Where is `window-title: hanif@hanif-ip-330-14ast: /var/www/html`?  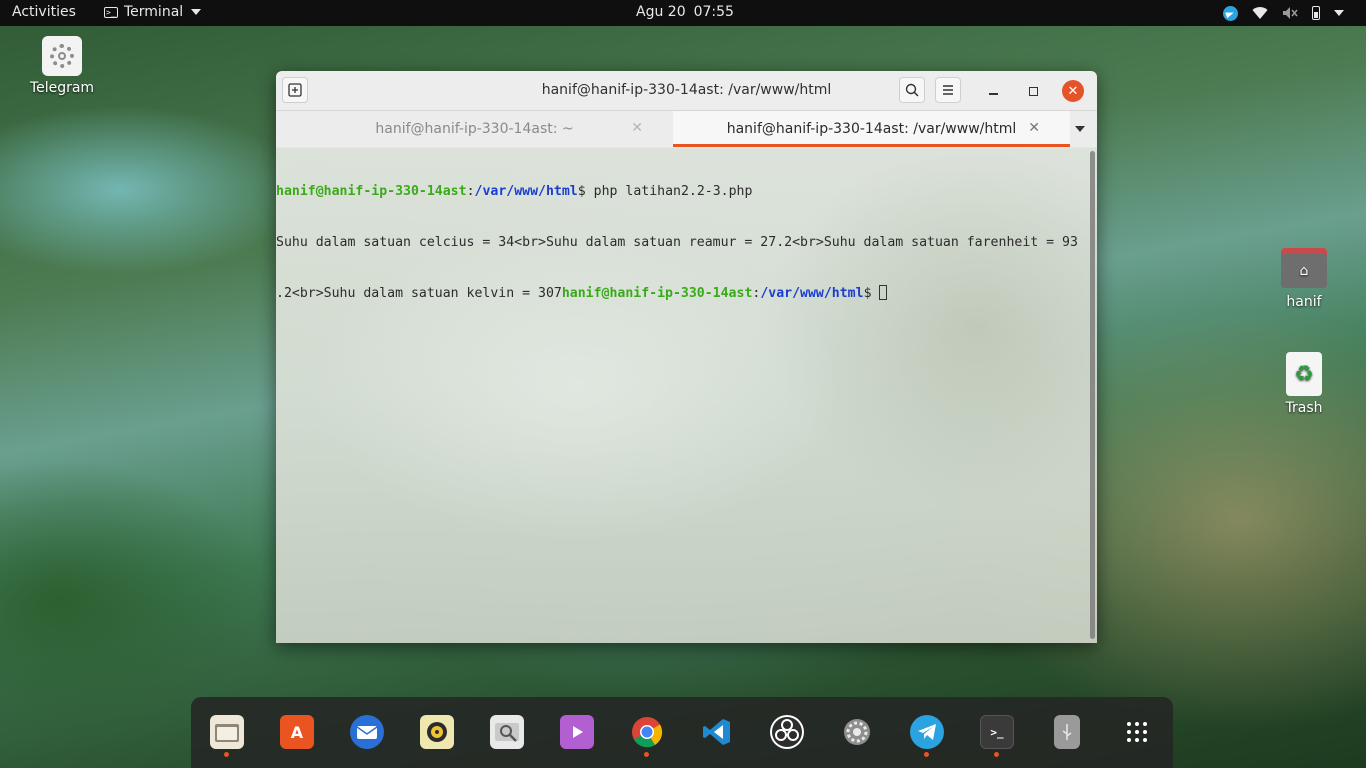 window-title: hanif@hanif-ip-330-14ast: /var/www/html is located at coordinates (686, 90).